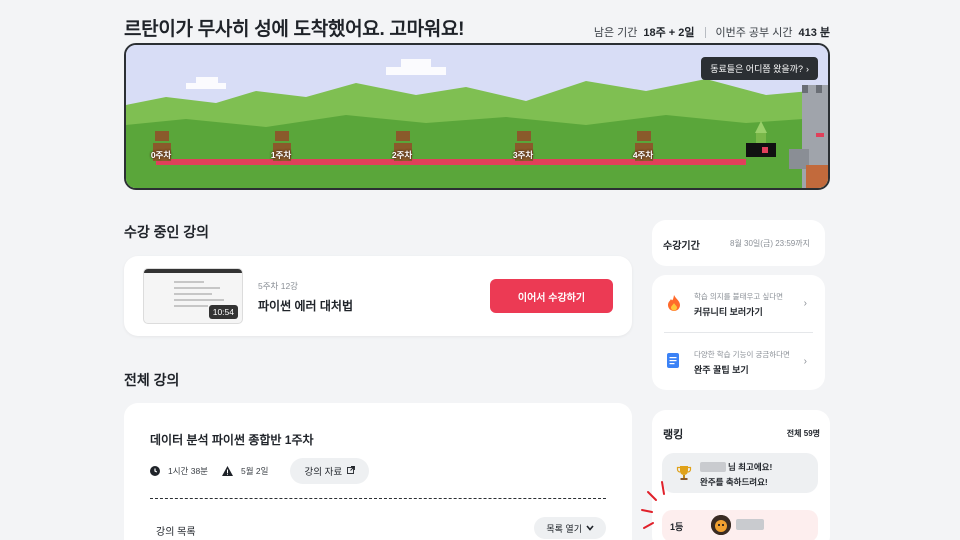 The width and height of the screenshot is (960, 540). Describe the element at coordinates (814, 33) in the screenshot. I see `study-time-value: 413 분` at that location.